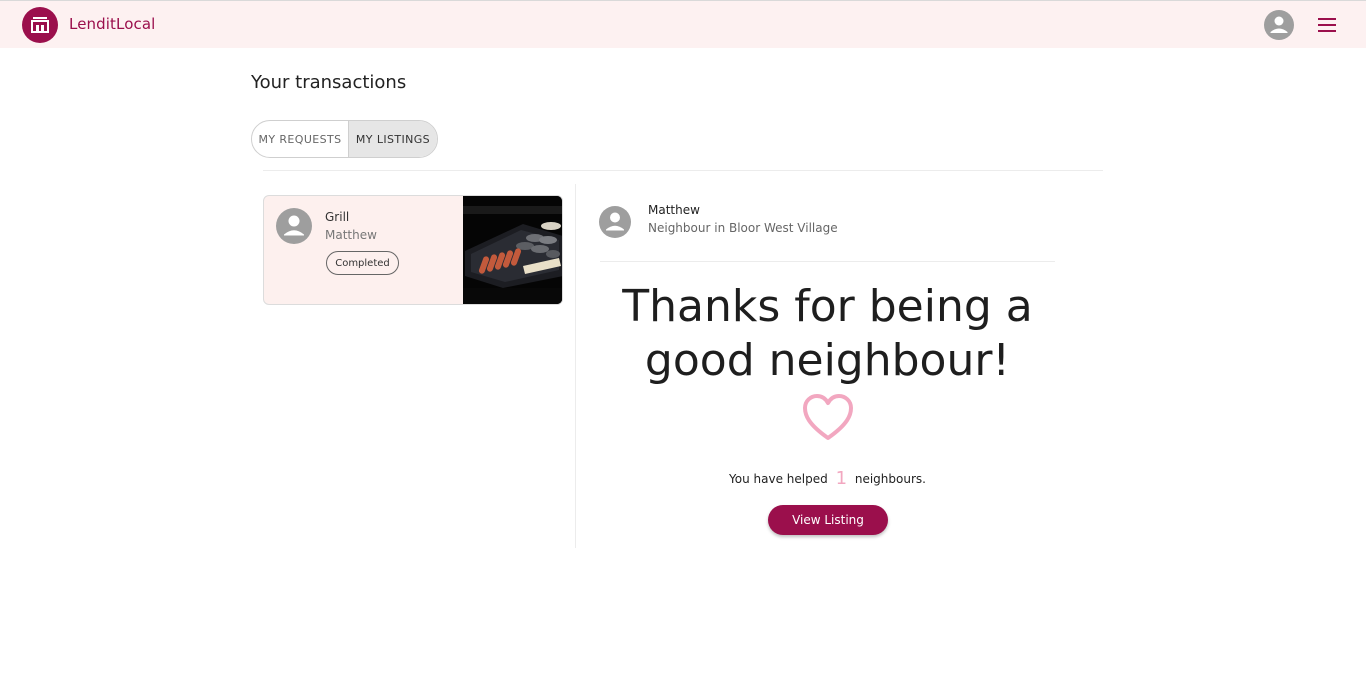  Describe the element at coordinates (337, 217) in the screenshot. I see `transaction-item-name: Grill` at that location.